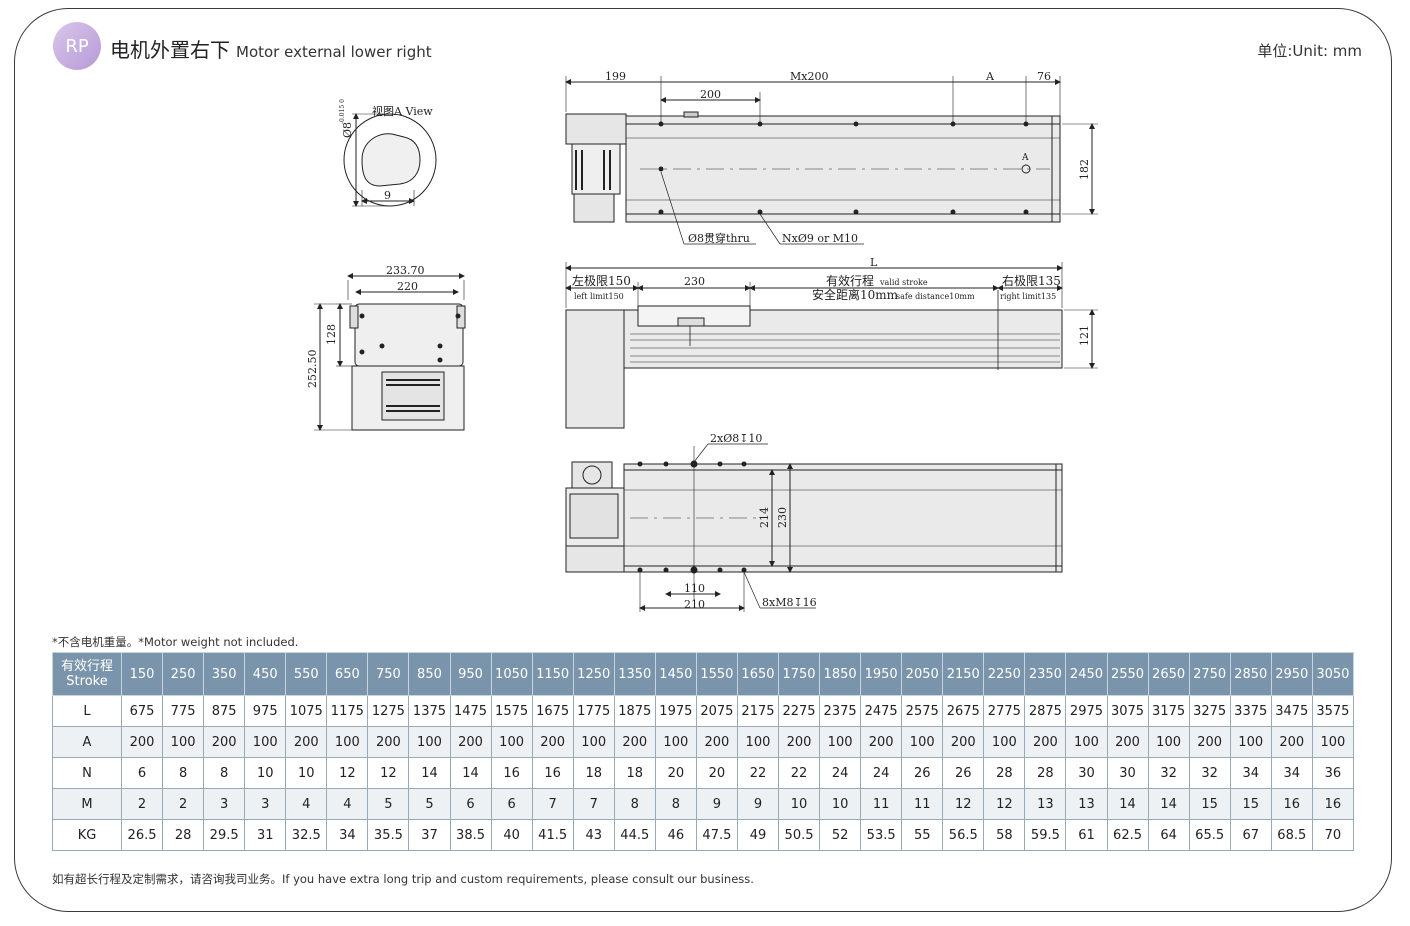  I want to click on stroke-header-cell: 1750, so click(799, 674).